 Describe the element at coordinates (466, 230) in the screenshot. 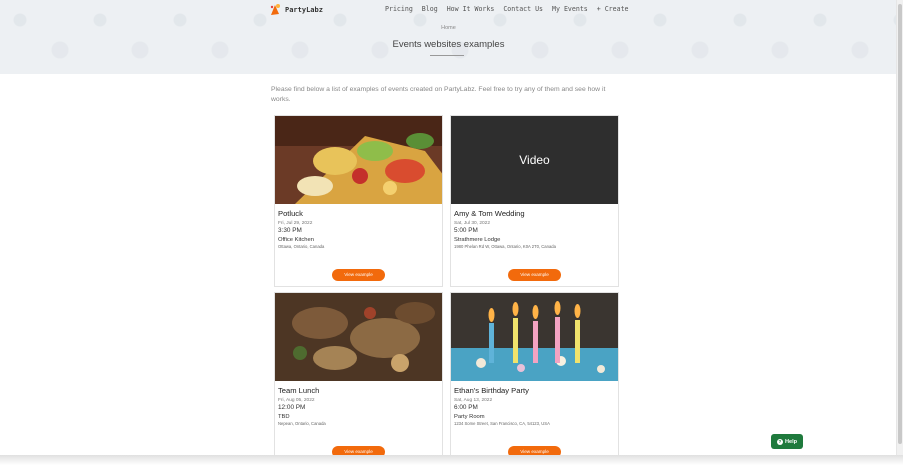

I see `event-time: 5:00 PM` at that location.